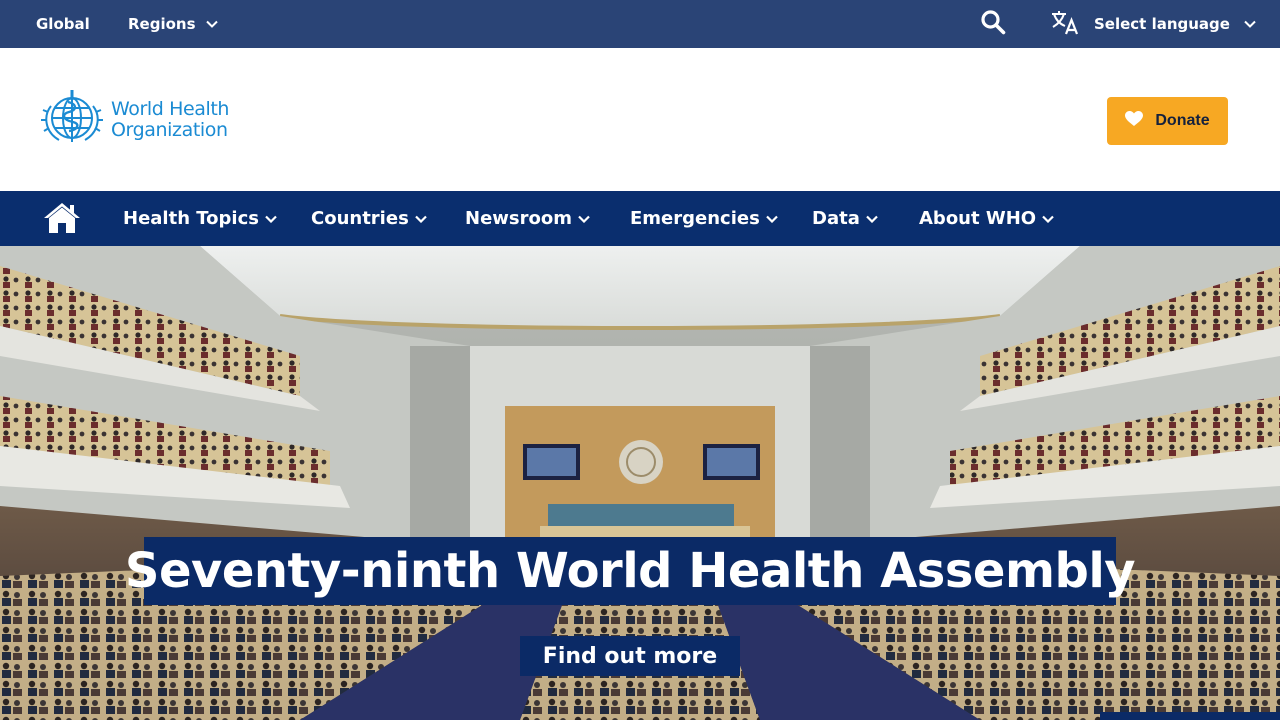 The image size is (1280, 720). I want to click on logo-wordmark: World Health Organization, so click(170, 120).